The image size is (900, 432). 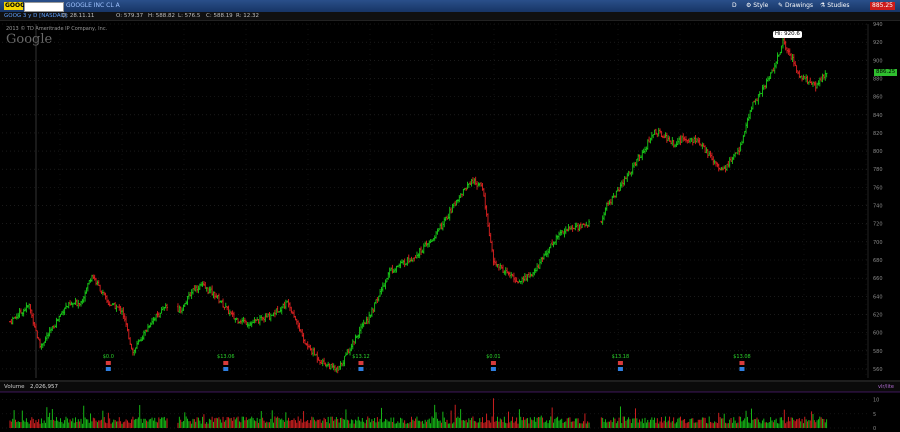 I want to click on price-tick-label: 680, so click(x=878, y=261).